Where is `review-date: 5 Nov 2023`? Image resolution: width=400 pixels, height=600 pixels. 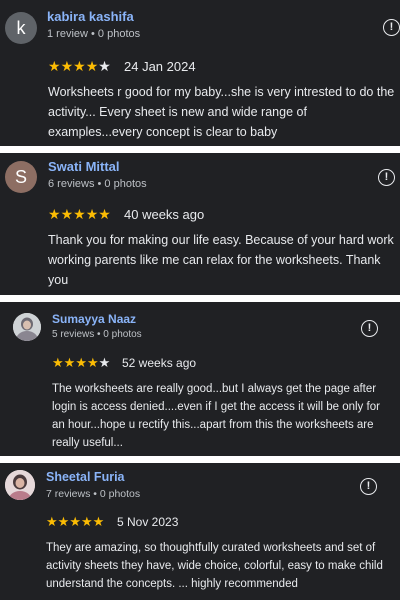 review-date: 5 Nov 2023 is located at coordinates (148, 522).